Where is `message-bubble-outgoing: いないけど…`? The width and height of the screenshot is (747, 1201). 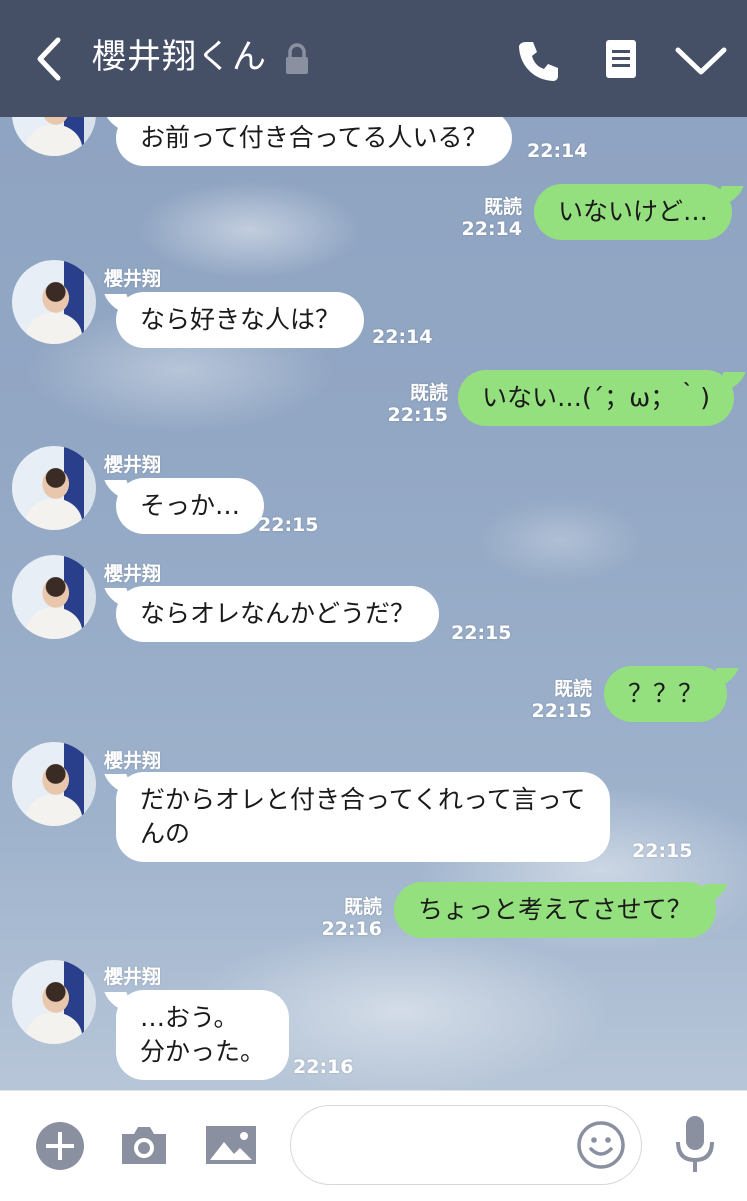 message-bubble-outgoing: いないけど… is located at coordinates (633, 212).